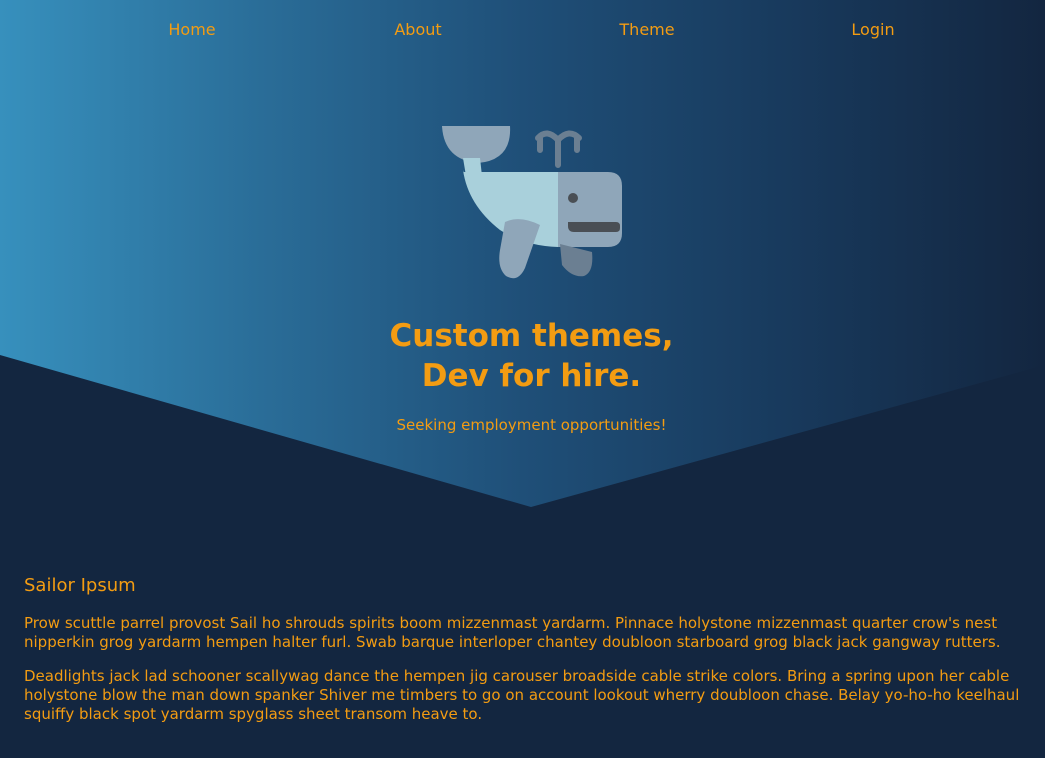 This screenshot has width=1045, height=758. Describe the element at coordinates (531, 425) in the screenshot. I see `hero-subtitle: Seeking employment opportunities!` at that location.